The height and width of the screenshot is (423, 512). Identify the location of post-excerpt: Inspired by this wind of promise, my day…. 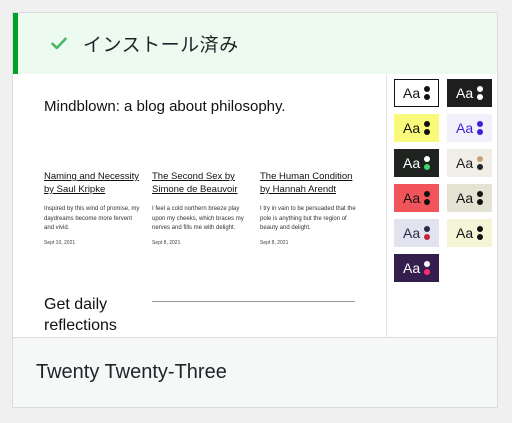
(92, 218).